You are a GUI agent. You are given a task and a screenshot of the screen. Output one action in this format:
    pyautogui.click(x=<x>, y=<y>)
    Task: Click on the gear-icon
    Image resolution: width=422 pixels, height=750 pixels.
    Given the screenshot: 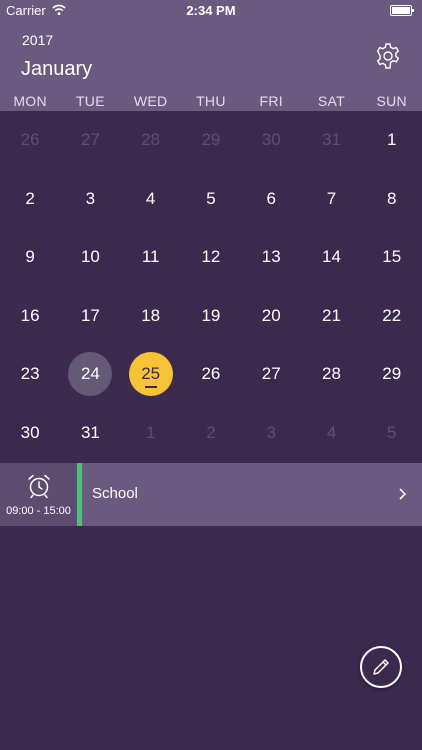 What is the action you would take?
    pyautogui.click(x=388, y=56)
    